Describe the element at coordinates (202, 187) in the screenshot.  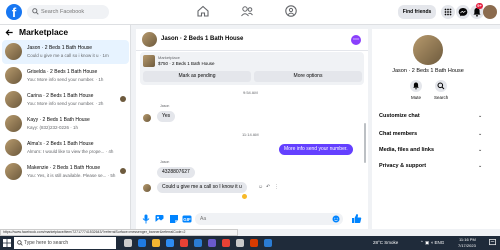
I see `incoming-message: Could u give me a call so I know it u` at that location.